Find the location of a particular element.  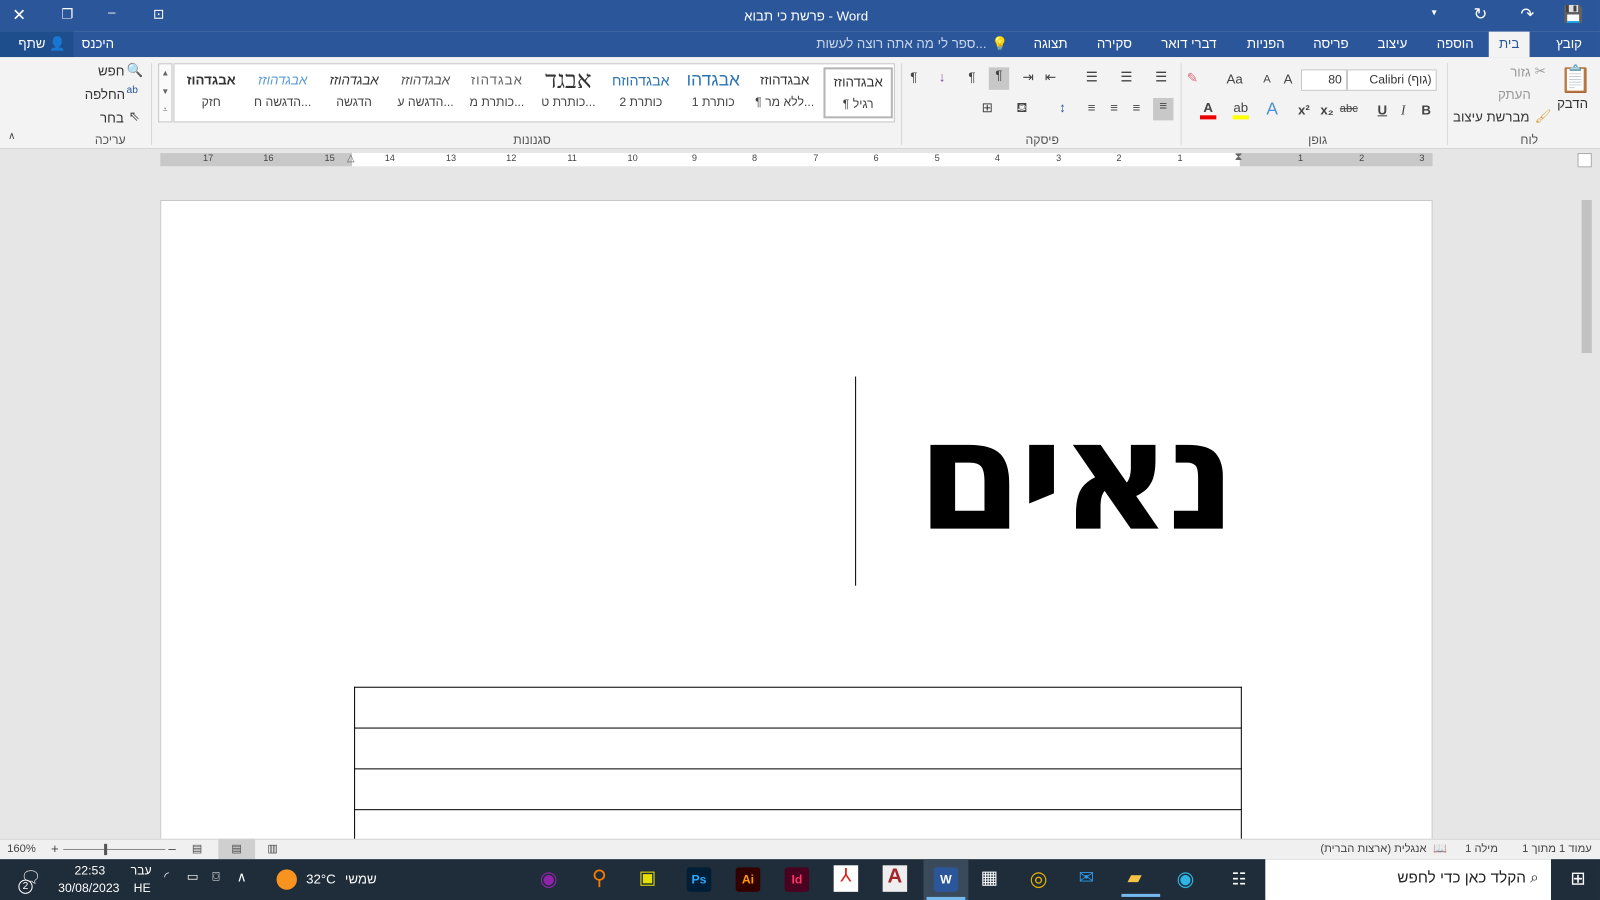

ltr-direction-icon: ¶ is located at coordinates (971, 76).